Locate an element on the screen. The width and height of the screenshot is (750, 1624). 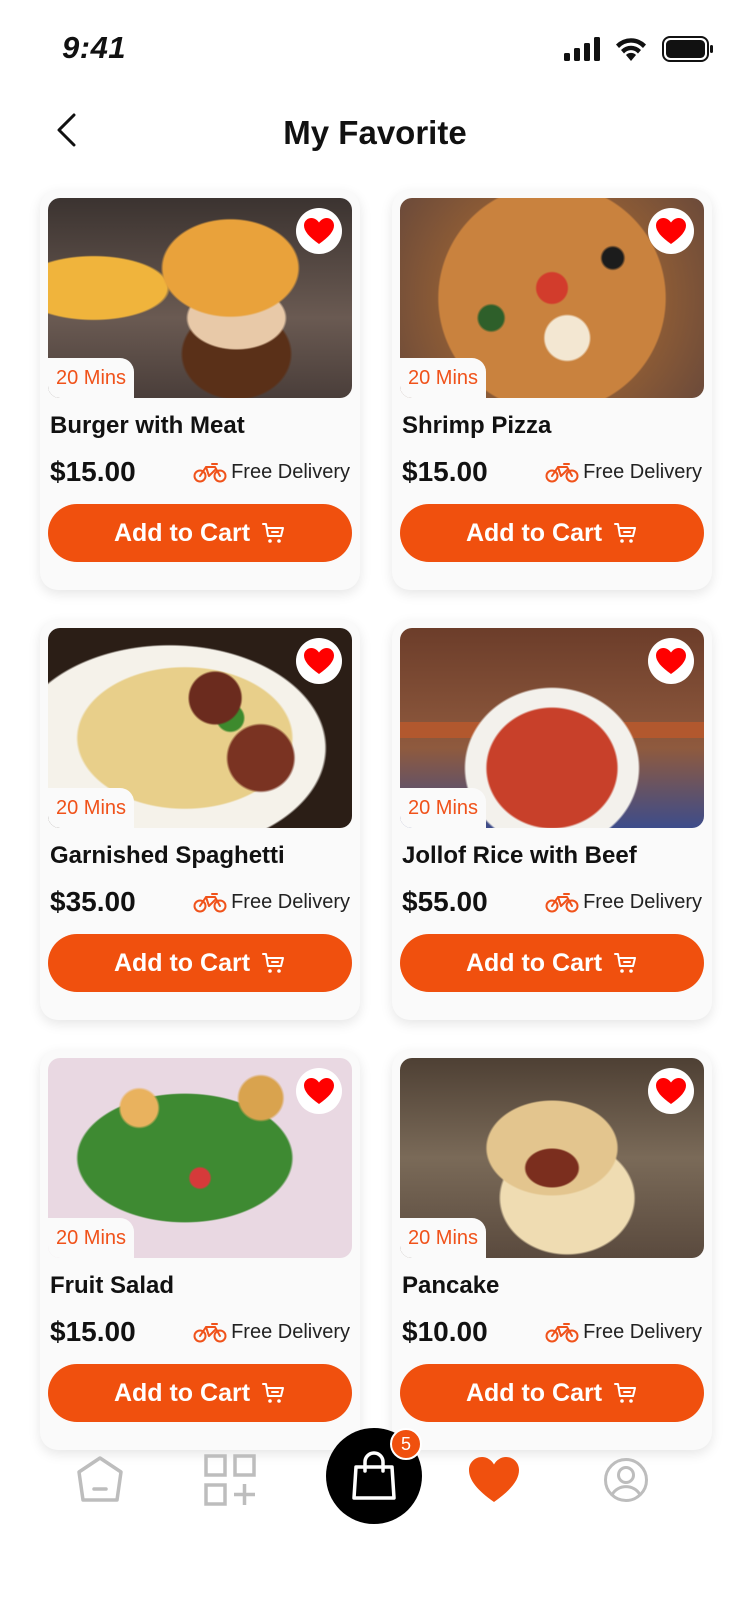
food-price: $35.00 is located at coordinates (93, 901).